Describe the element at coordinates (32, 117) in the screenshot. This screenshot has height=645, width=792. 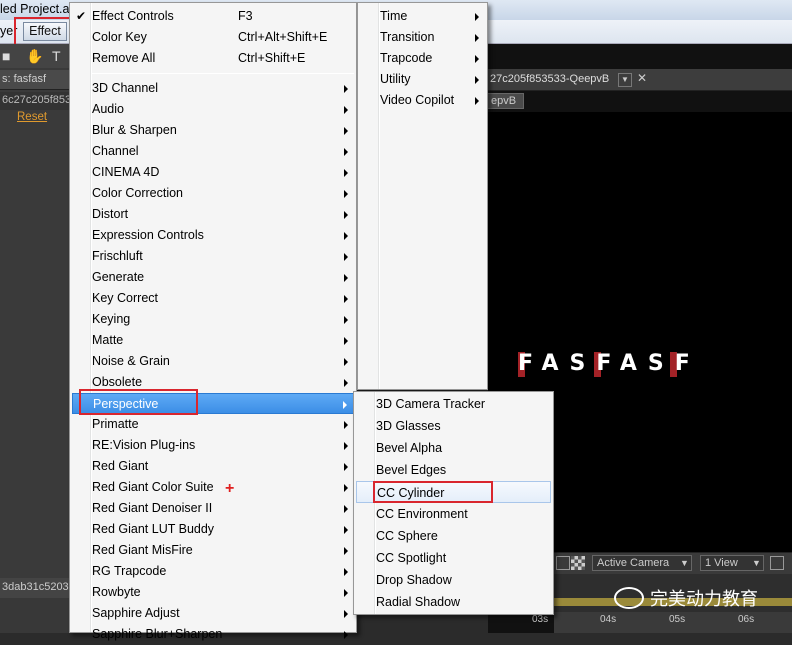
I see `reset-link: Reset` at that location.